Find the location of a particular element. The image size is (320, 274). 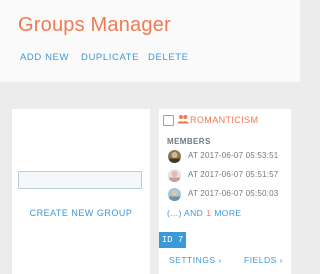

duplicate-button: DUPLICATE is located at coordinates (110, 57).